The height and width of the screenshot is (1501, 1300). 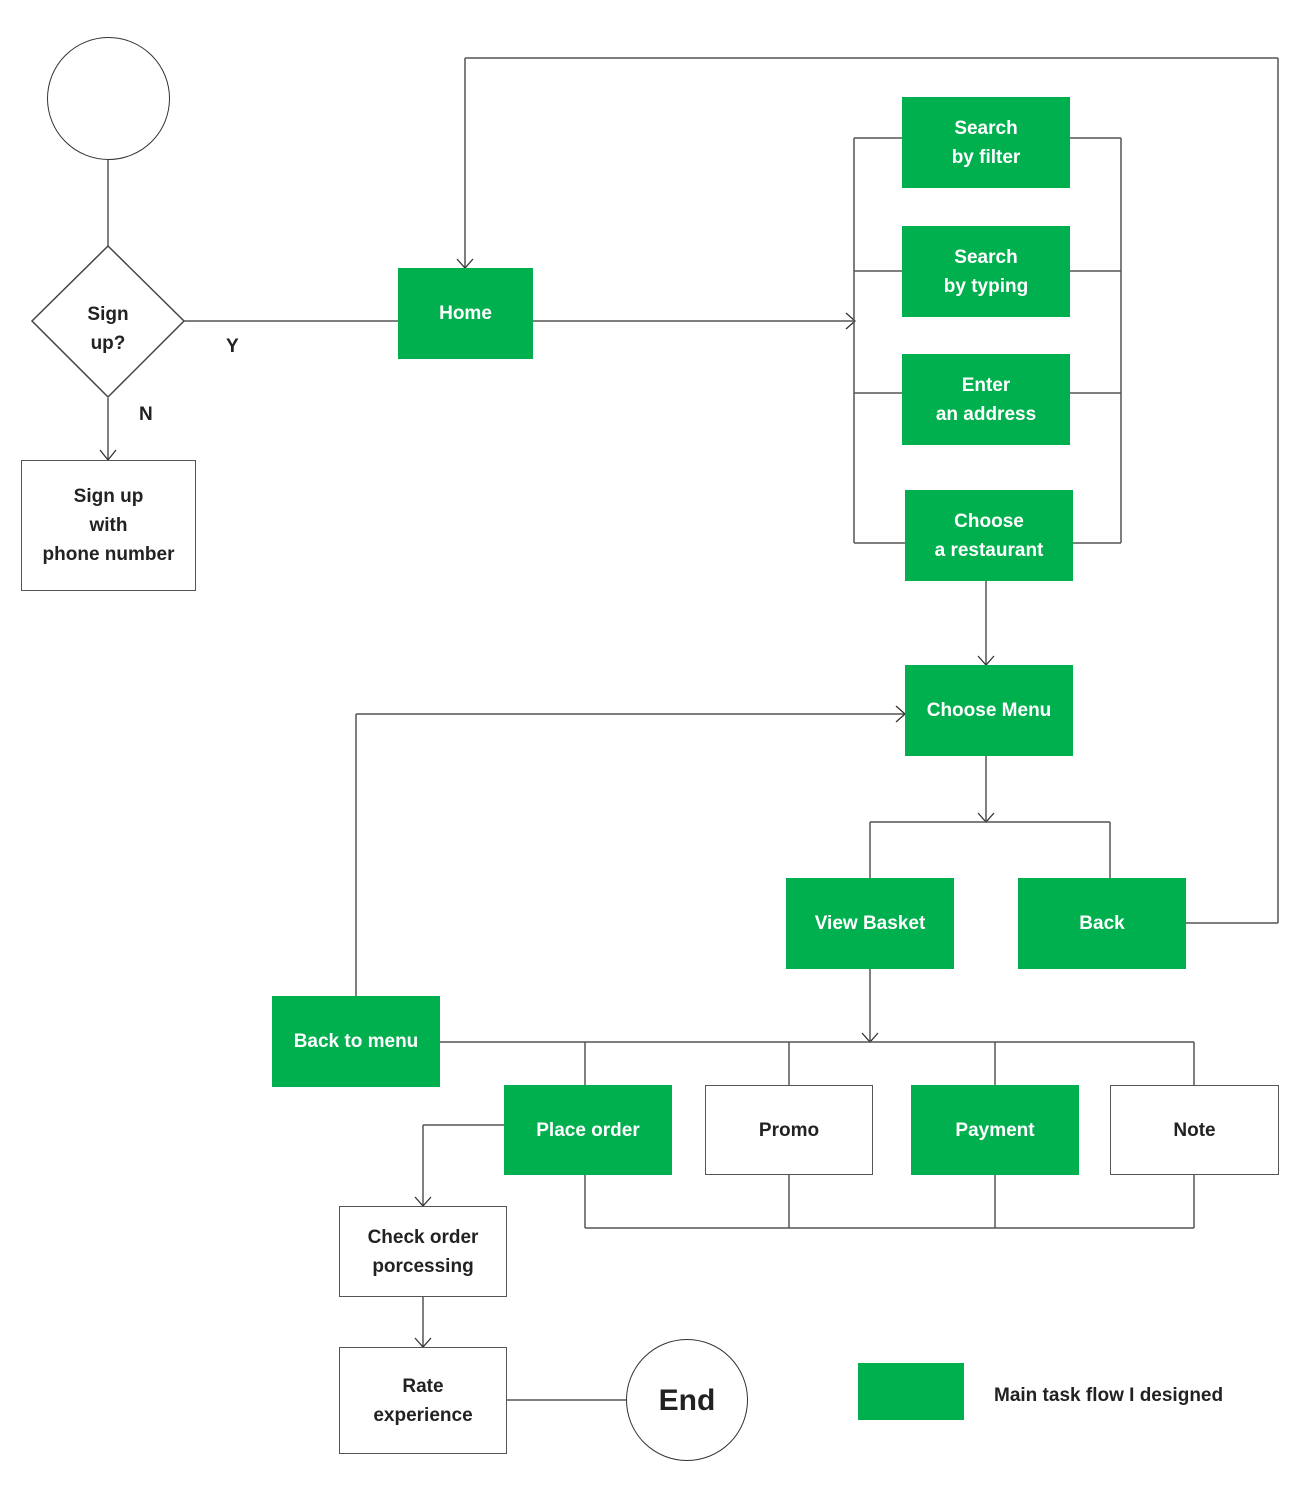 I want to click on promo-node: Promo, so click(x=789, y=1130).